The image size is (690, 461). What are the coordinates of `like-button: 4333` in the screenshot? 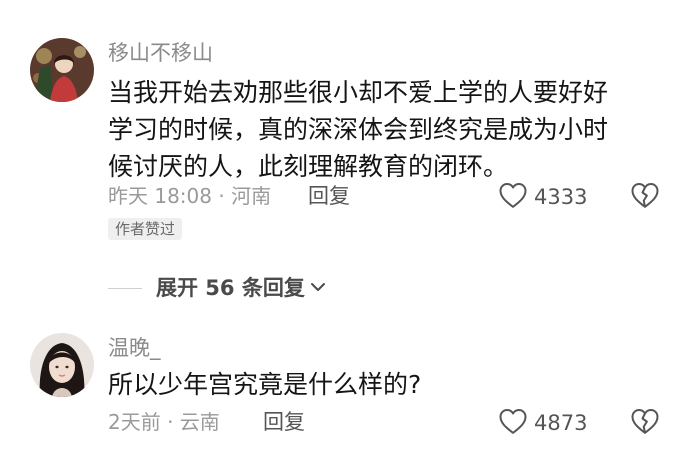 It's located at (542, 197).